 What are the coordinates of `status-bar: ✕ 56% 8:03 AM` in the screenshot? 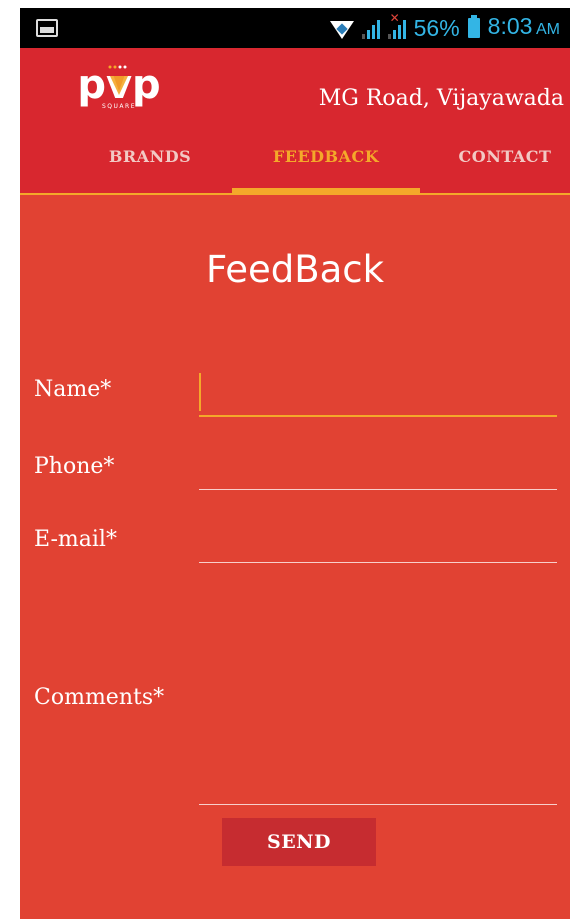 It's located at (295, 28).